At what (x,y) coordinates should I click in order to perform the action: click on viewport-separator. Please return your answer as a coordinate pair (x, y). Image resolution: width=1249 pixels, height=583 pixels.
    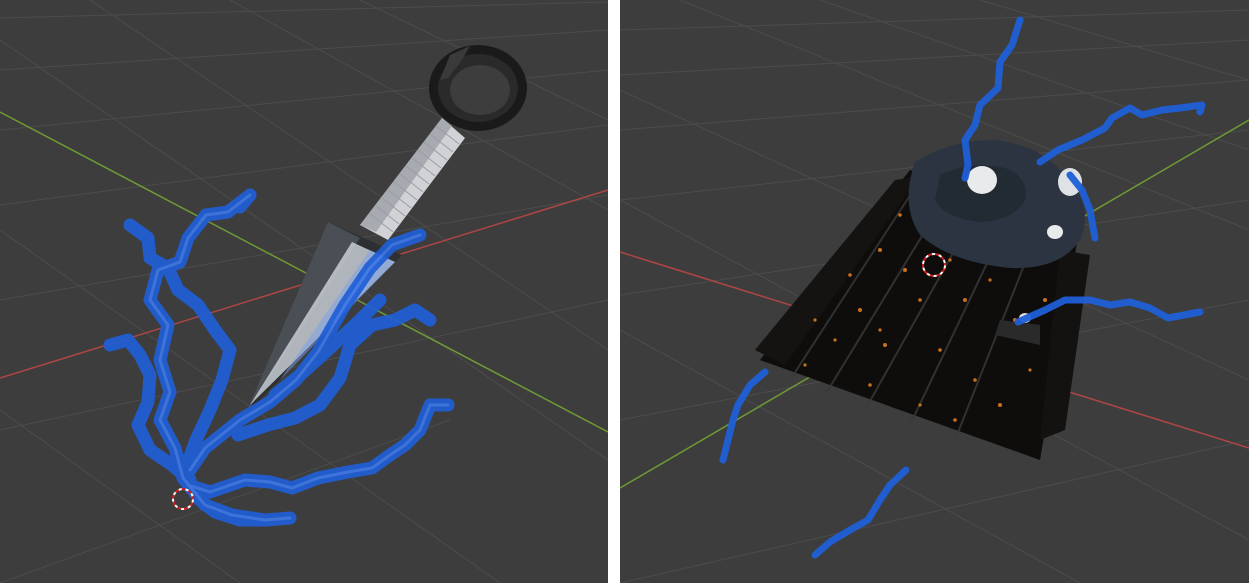
    Looking at the image, I should click on (614, 291).